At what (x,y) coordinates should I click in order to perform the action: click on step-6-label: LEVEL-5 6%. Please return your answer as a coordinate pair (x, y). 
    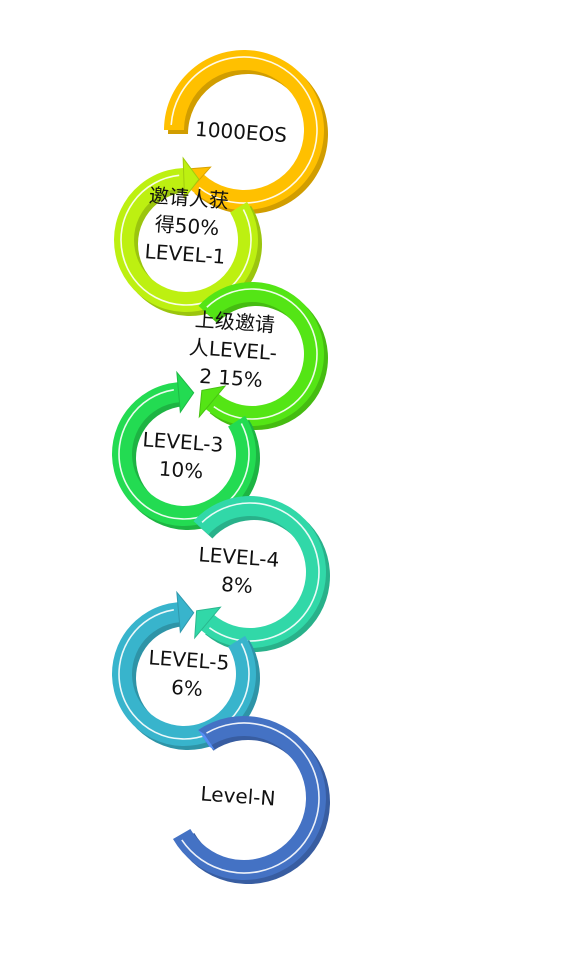
    Looking at the image, I should click on (188, 674).